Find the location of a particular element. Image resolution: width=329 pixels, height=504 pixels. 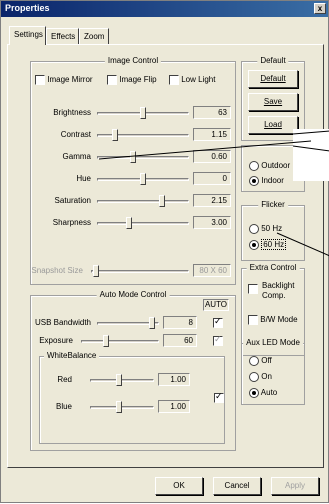

gamma-row: Gamma 0.60 is located at coordinates (134, 157).